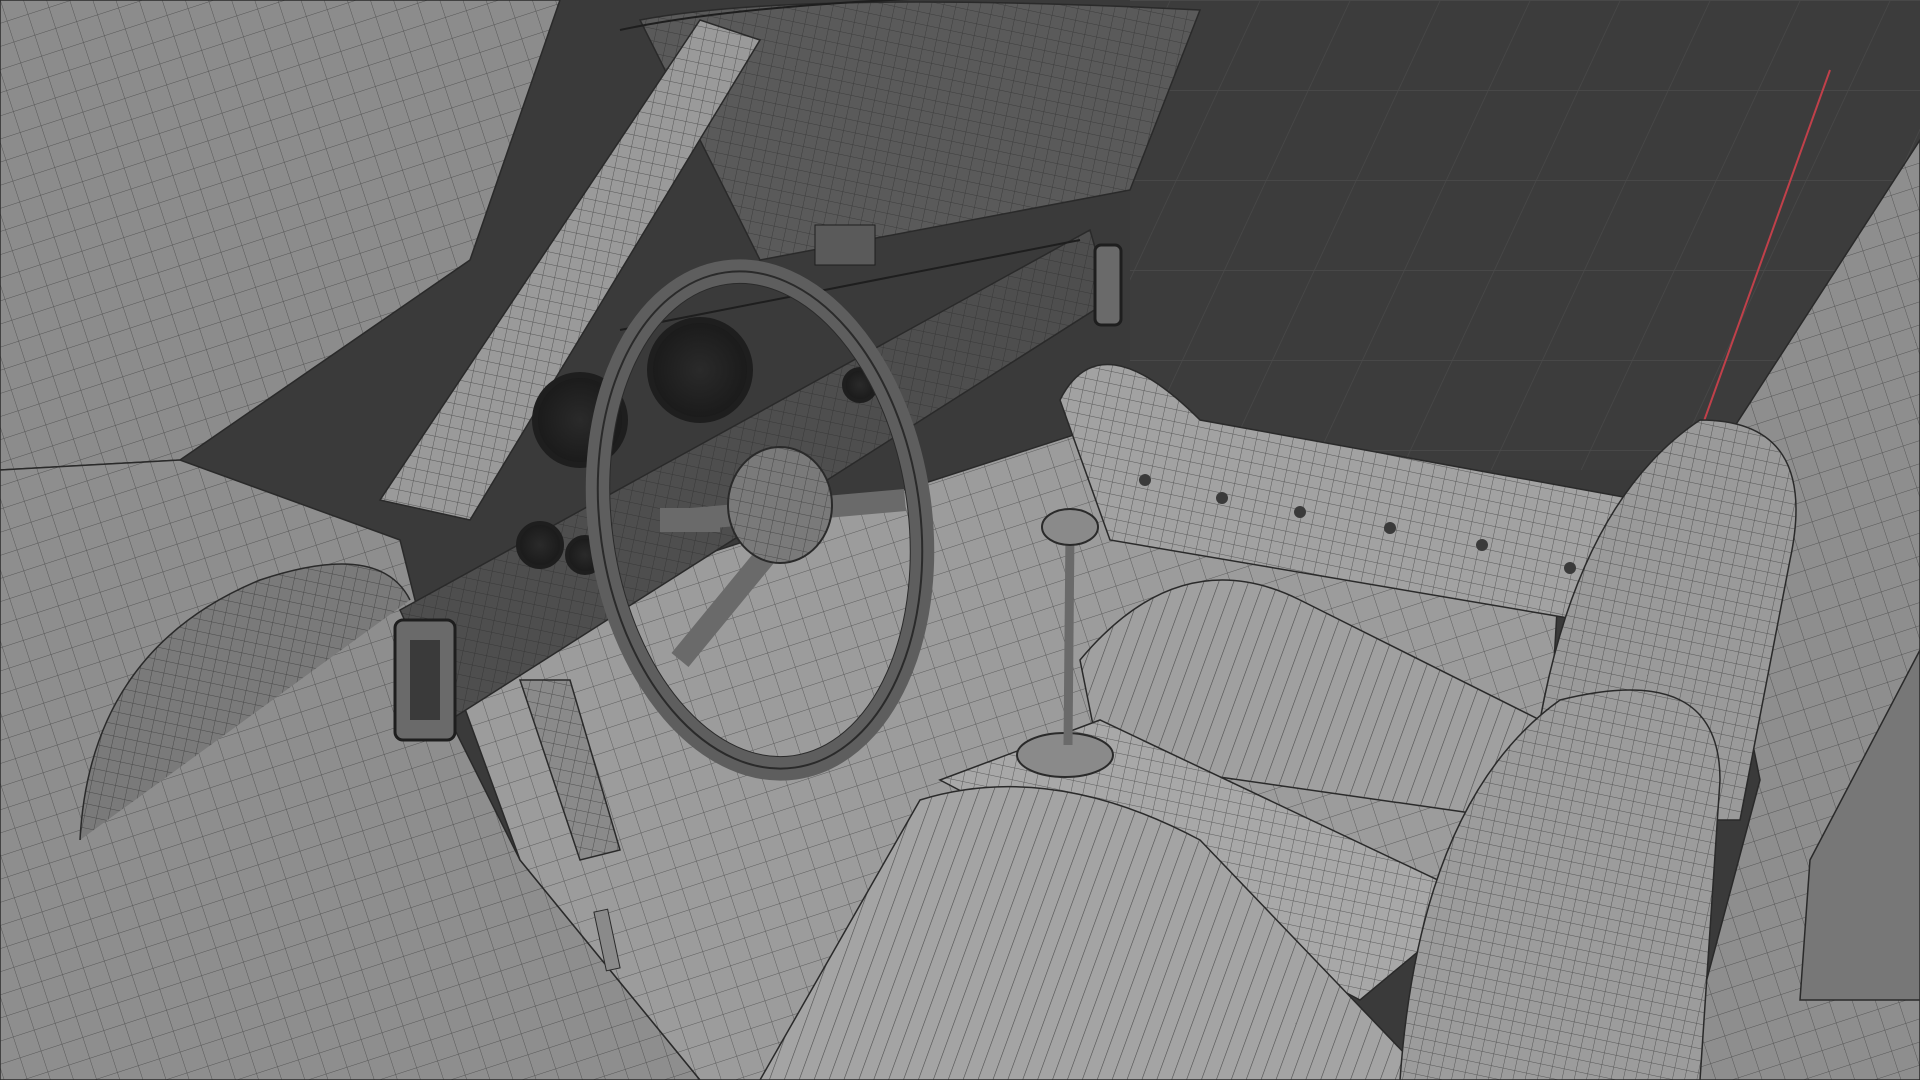 The image size is (1920, 1080). What do you see at coordinates (1108, 285) in the screenshot?
I see `door-handle-right` at bounding box center [1108, 285].